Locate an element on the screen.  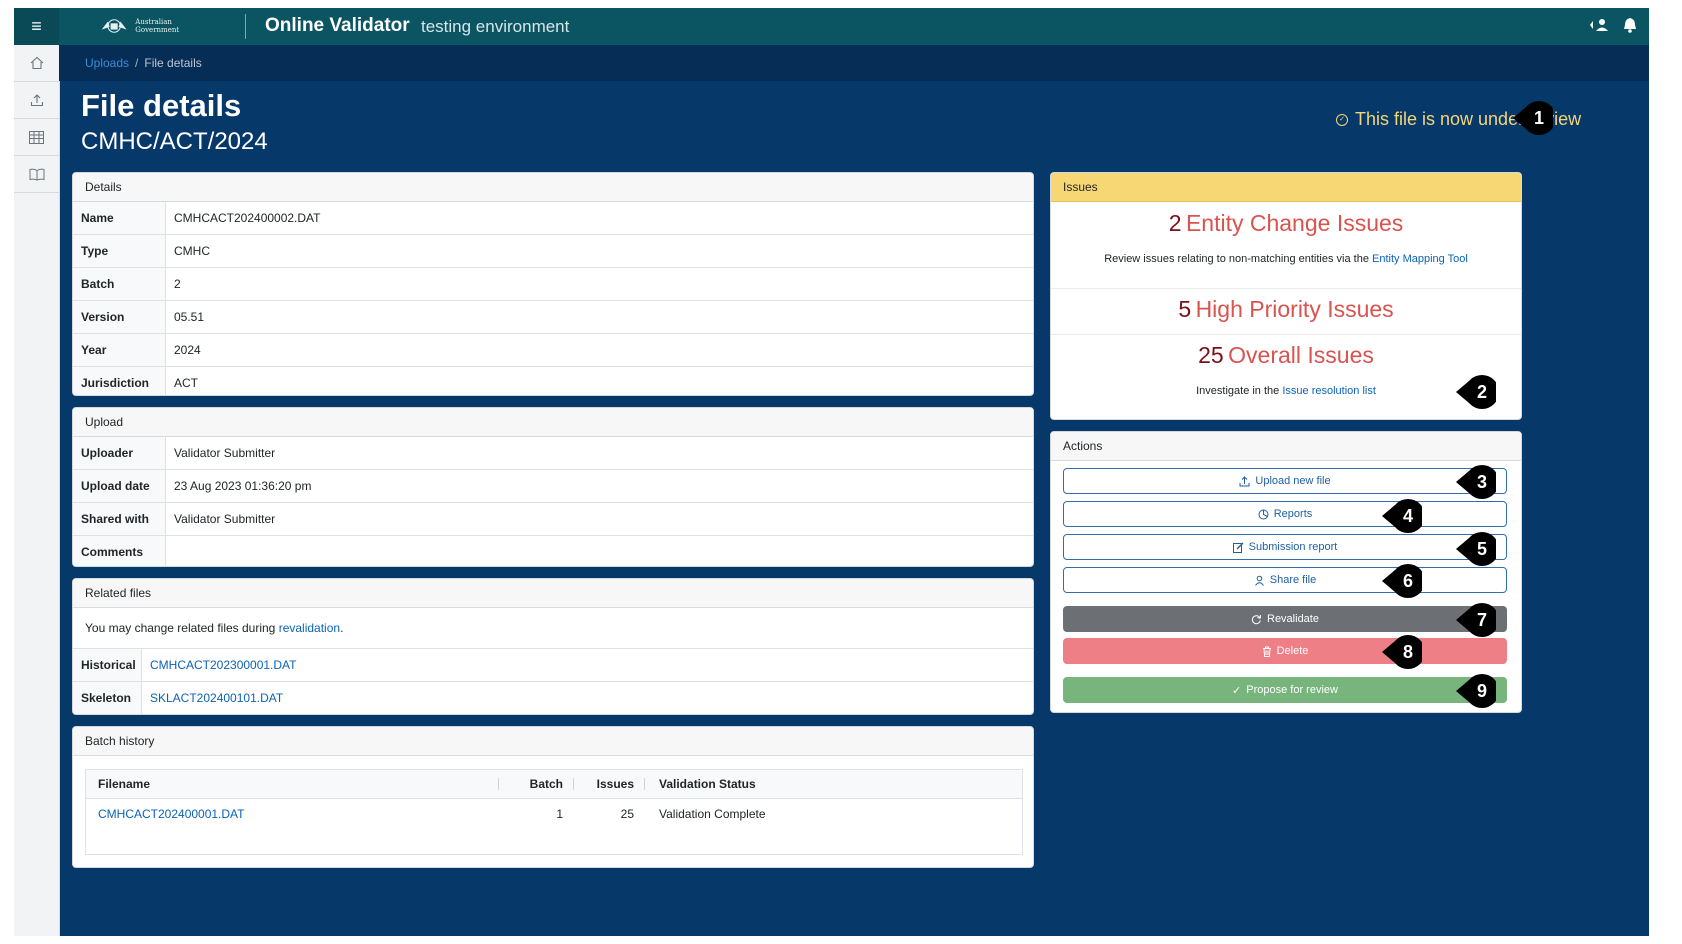
share-file-button: Share file is located at coordinates (1285, 580).